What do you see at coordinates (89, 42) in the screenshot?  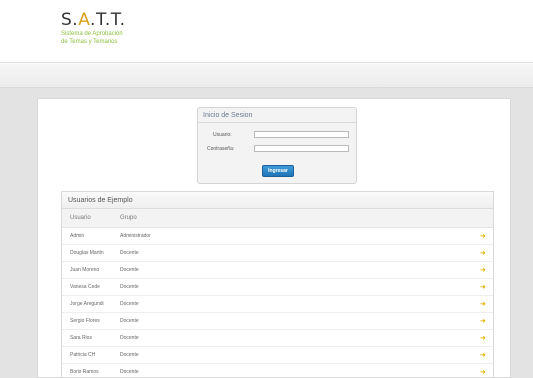 I see `logo-subtitle-line2: de Temas y Temarios` at bounding box center [89, 42].